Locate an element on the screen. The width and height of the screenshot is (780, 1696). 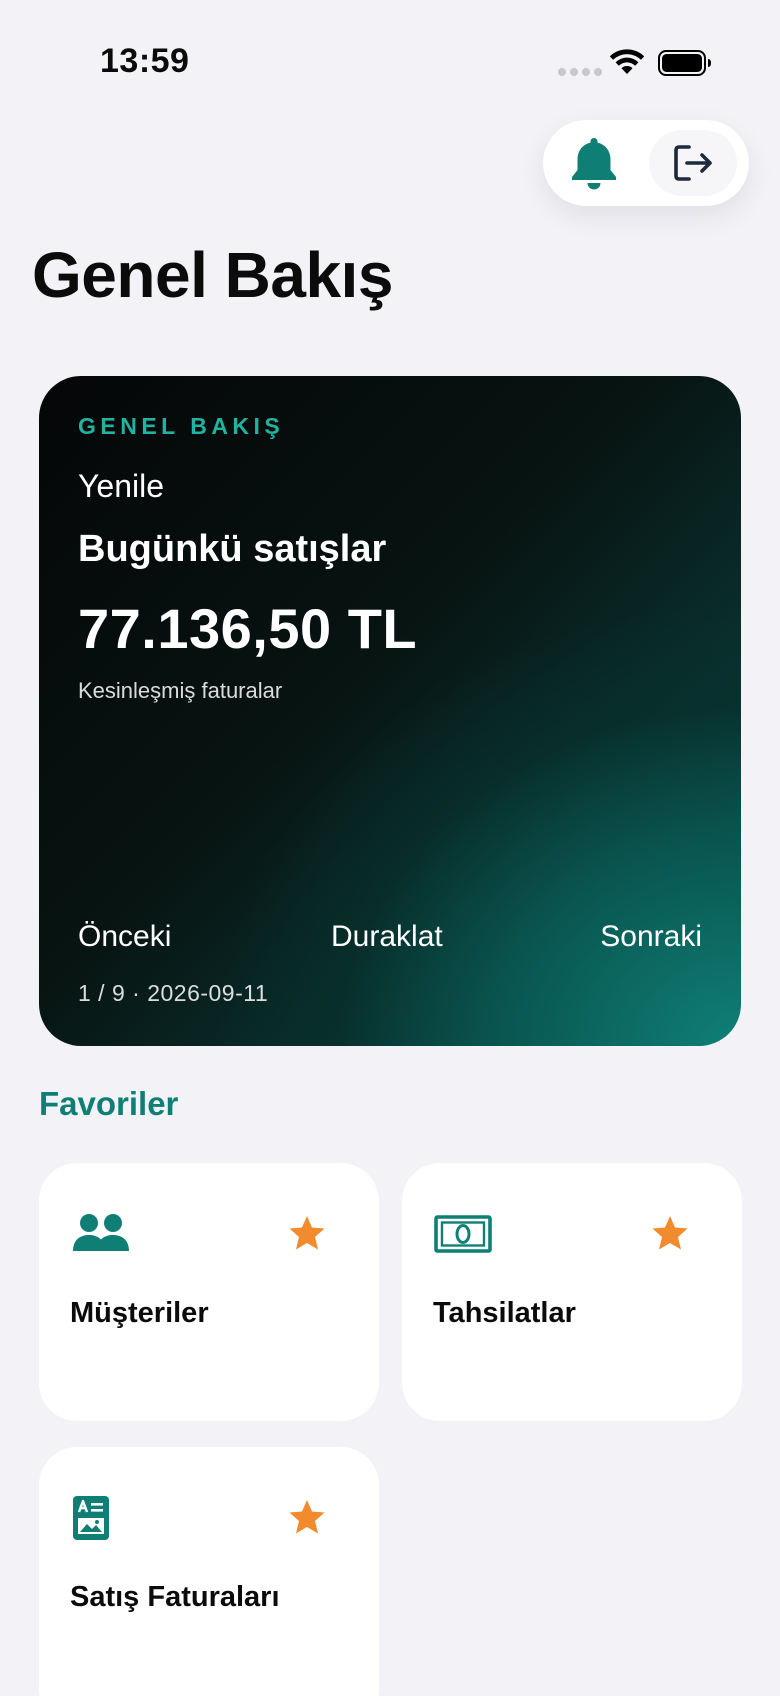
favorite-card-sales-invoices: Satış Faturaları is located at coordinates (209, 1571).